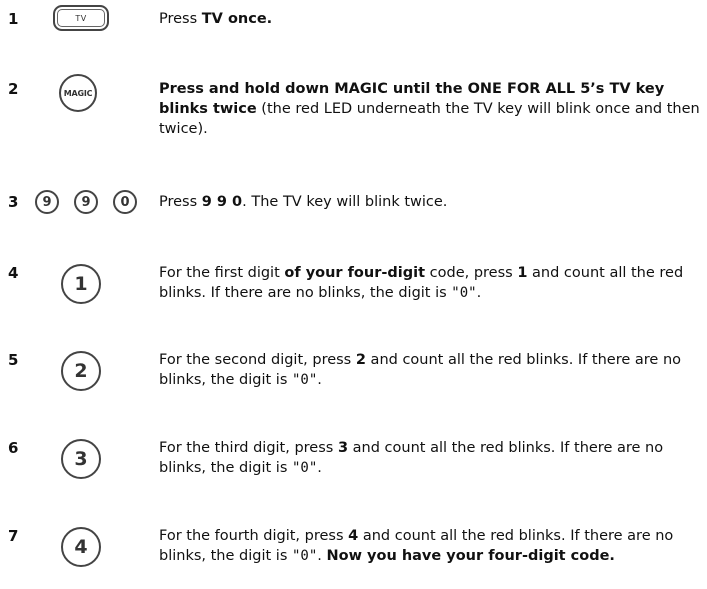 The height and width of the screenshot is (589, 707). What do you see at coordinates (254, 536) in the screenshot?
I see `text-run: For the fourth digit, press` at bounding box center [254, 536].